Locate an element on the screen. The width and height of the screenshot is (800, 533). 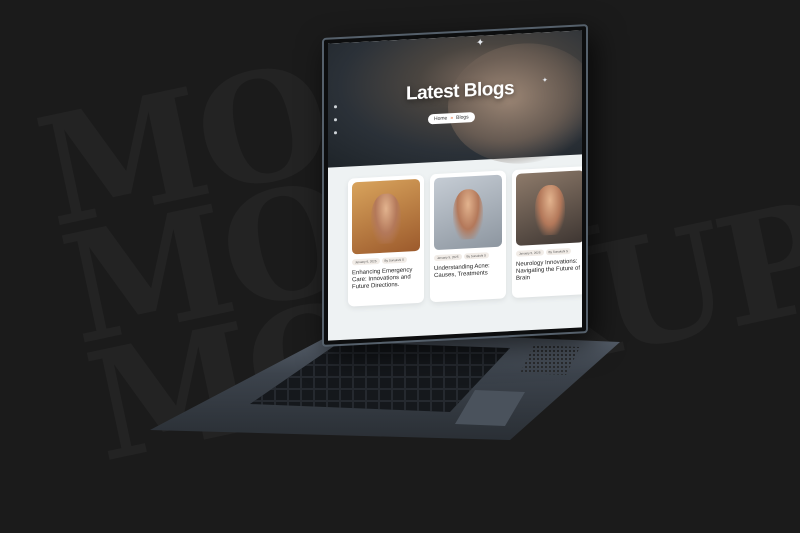
hero-image is located at coordinates (515, 103).